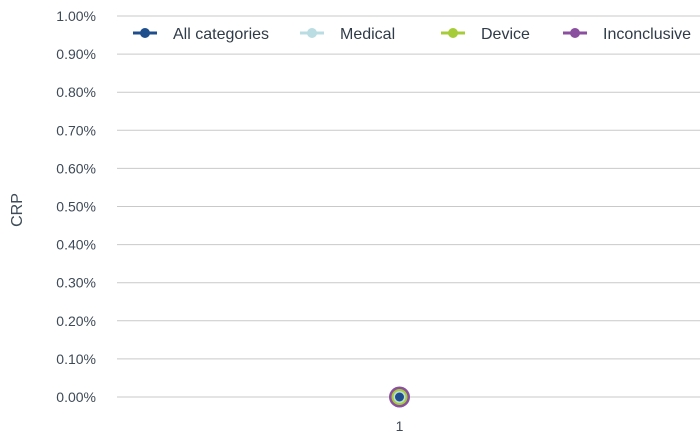 The height and width of the screenshot is (438, 700). What do you see at coordinates (367, 34) in the screenshot?
I see `legend-label: Medical` at bounding box center [367, 34].